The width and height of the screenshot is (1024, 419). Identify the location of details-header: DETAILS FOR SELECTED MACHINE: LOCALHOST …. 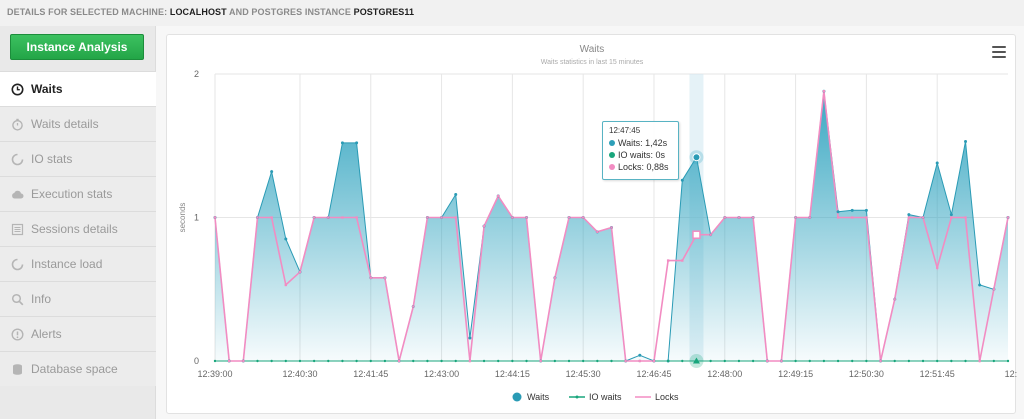
(512, 13).